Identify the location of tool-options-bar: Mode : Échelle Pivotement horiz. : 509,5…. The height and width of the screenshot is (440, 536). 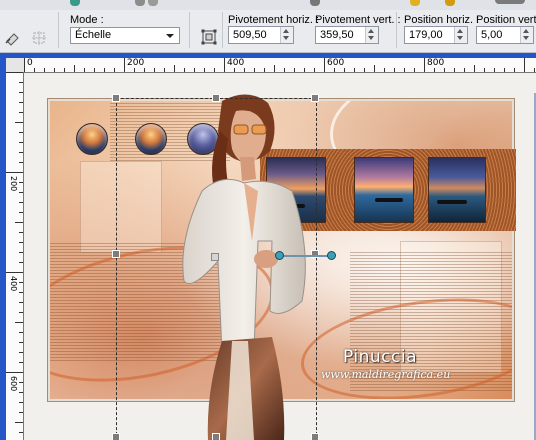
(268, 26).